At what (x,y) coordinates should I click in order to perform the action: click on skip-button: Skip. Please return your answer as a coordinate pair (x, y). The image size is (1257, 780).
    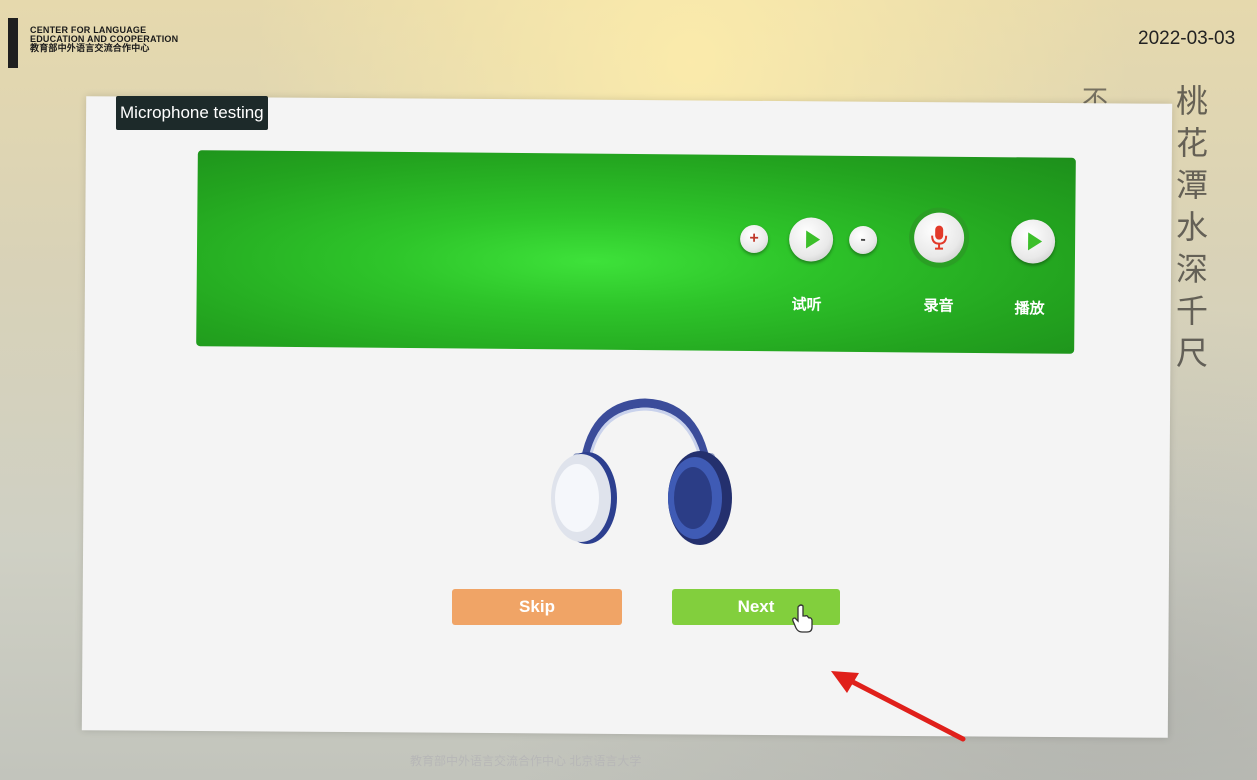
    Looking at the image, I should click on (537, 607).